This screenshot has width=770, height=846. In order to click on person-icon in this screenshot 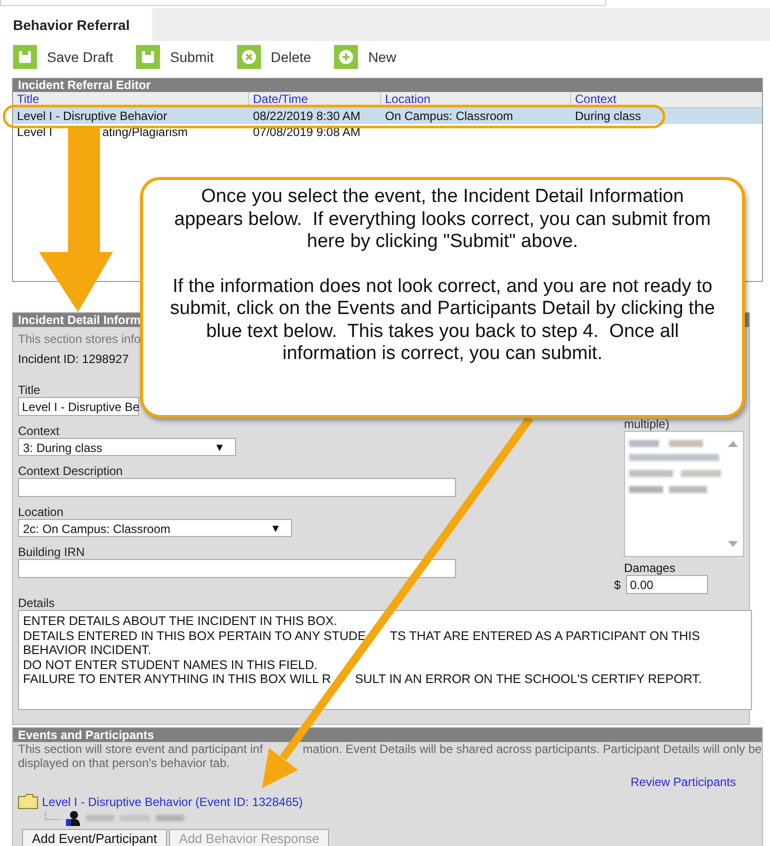, I will do `click(73, 818)`.